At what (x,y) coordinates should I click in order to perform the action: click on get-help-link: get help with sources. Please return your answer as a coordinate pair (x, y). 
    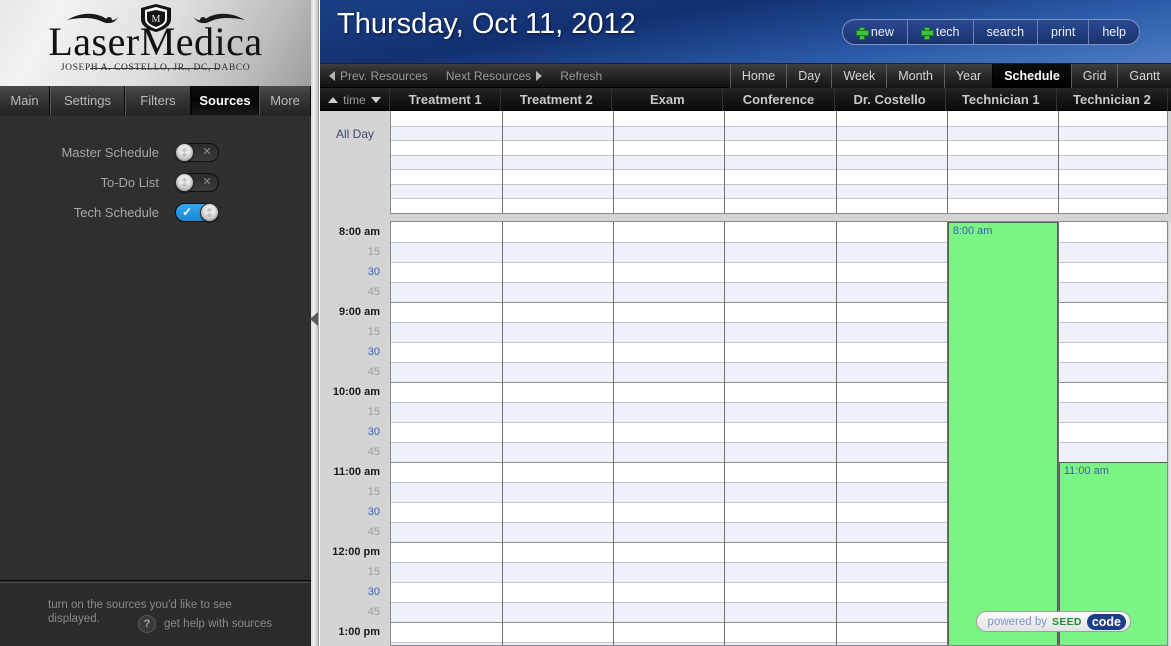
    Looking at the image, I should click on (218, 624).